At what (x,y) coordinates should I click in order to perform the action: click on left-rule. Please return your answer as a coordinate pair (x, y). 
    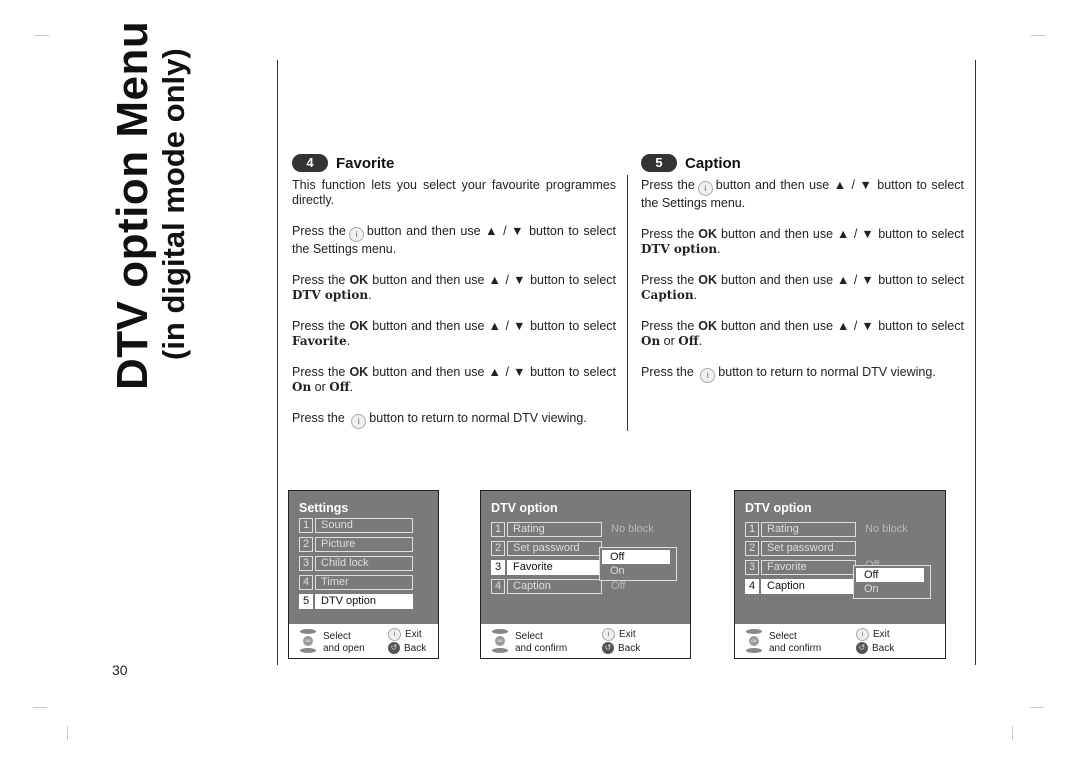
    Looking at the image, I should click on (277, 362).